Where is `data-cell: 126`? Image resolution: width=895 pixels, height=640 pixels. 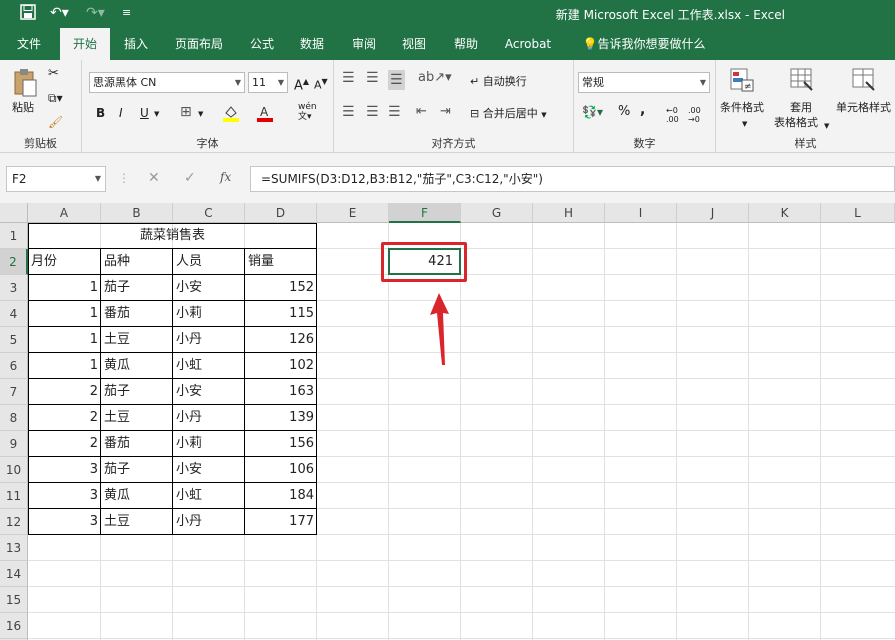
data-cell: 126 is located at coordinates (281, 339).